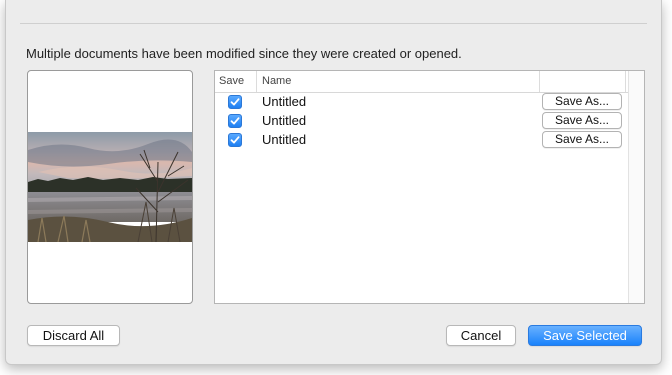  Describe the element at coordinates (481, 335) in the screenshot. I see `cancel-button: Cancel` at that location.